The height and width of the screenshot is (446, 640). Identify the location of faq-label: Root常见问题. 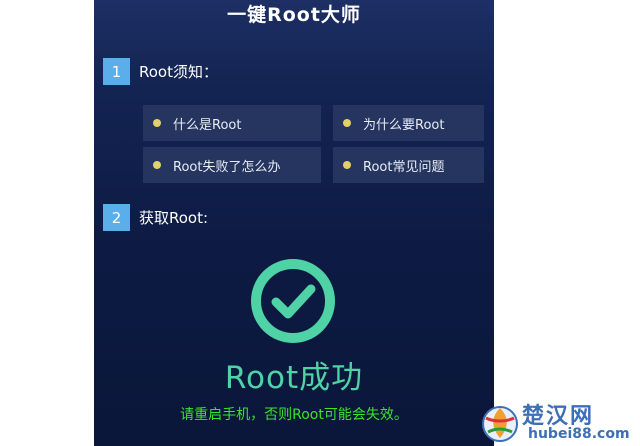
(404, 167).